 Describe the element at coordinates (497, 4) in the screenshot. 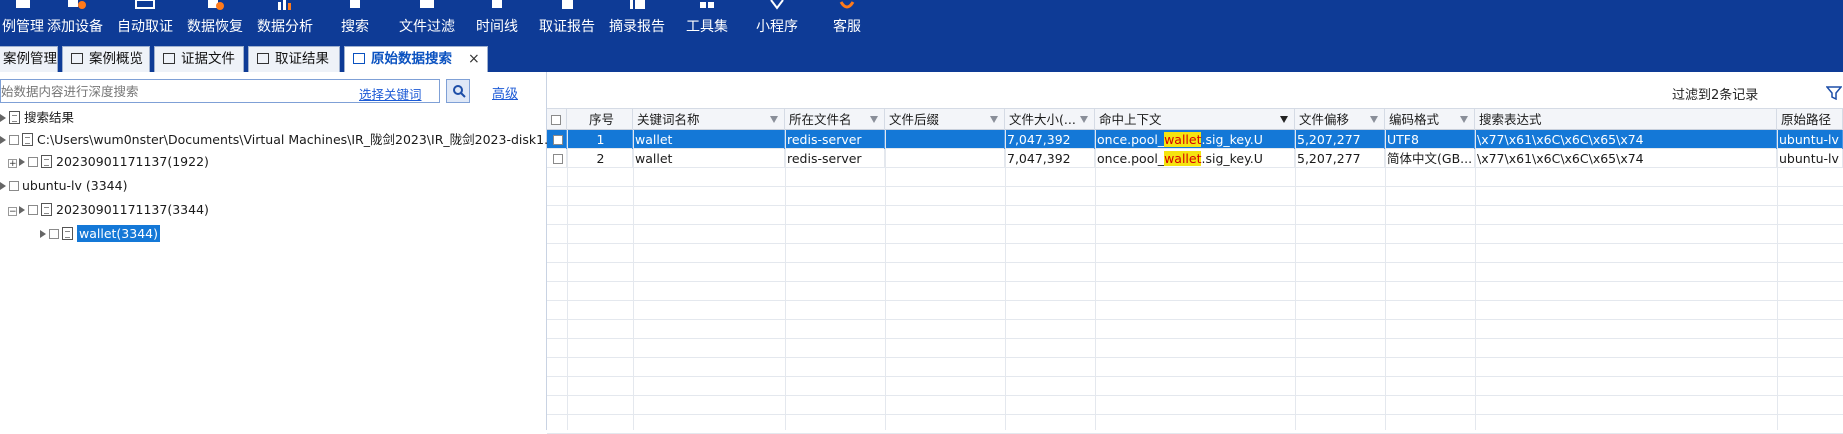

I see `timeline-icon` at that location.